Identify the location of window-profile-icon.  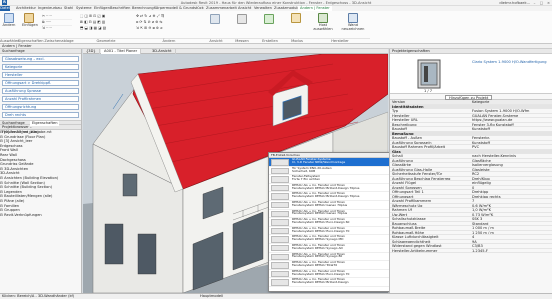
(429, 74).